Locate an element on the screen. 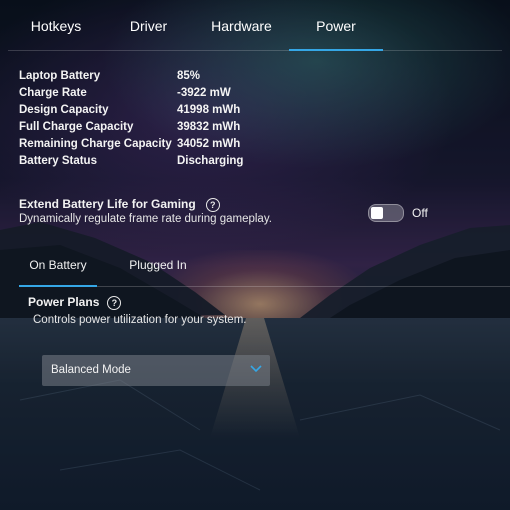 This screenshot has width=510, height=510. info-value: 85% is located at coordinates (189, 76).